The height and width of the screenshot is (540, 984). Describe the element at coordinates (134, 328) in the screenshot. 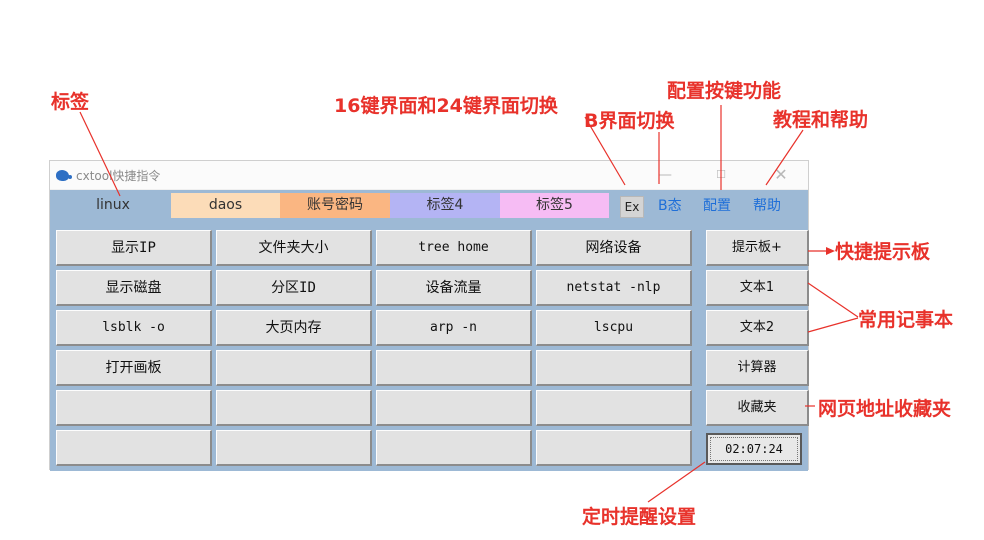

I see `cmd-button: lsblk -o` at that location.